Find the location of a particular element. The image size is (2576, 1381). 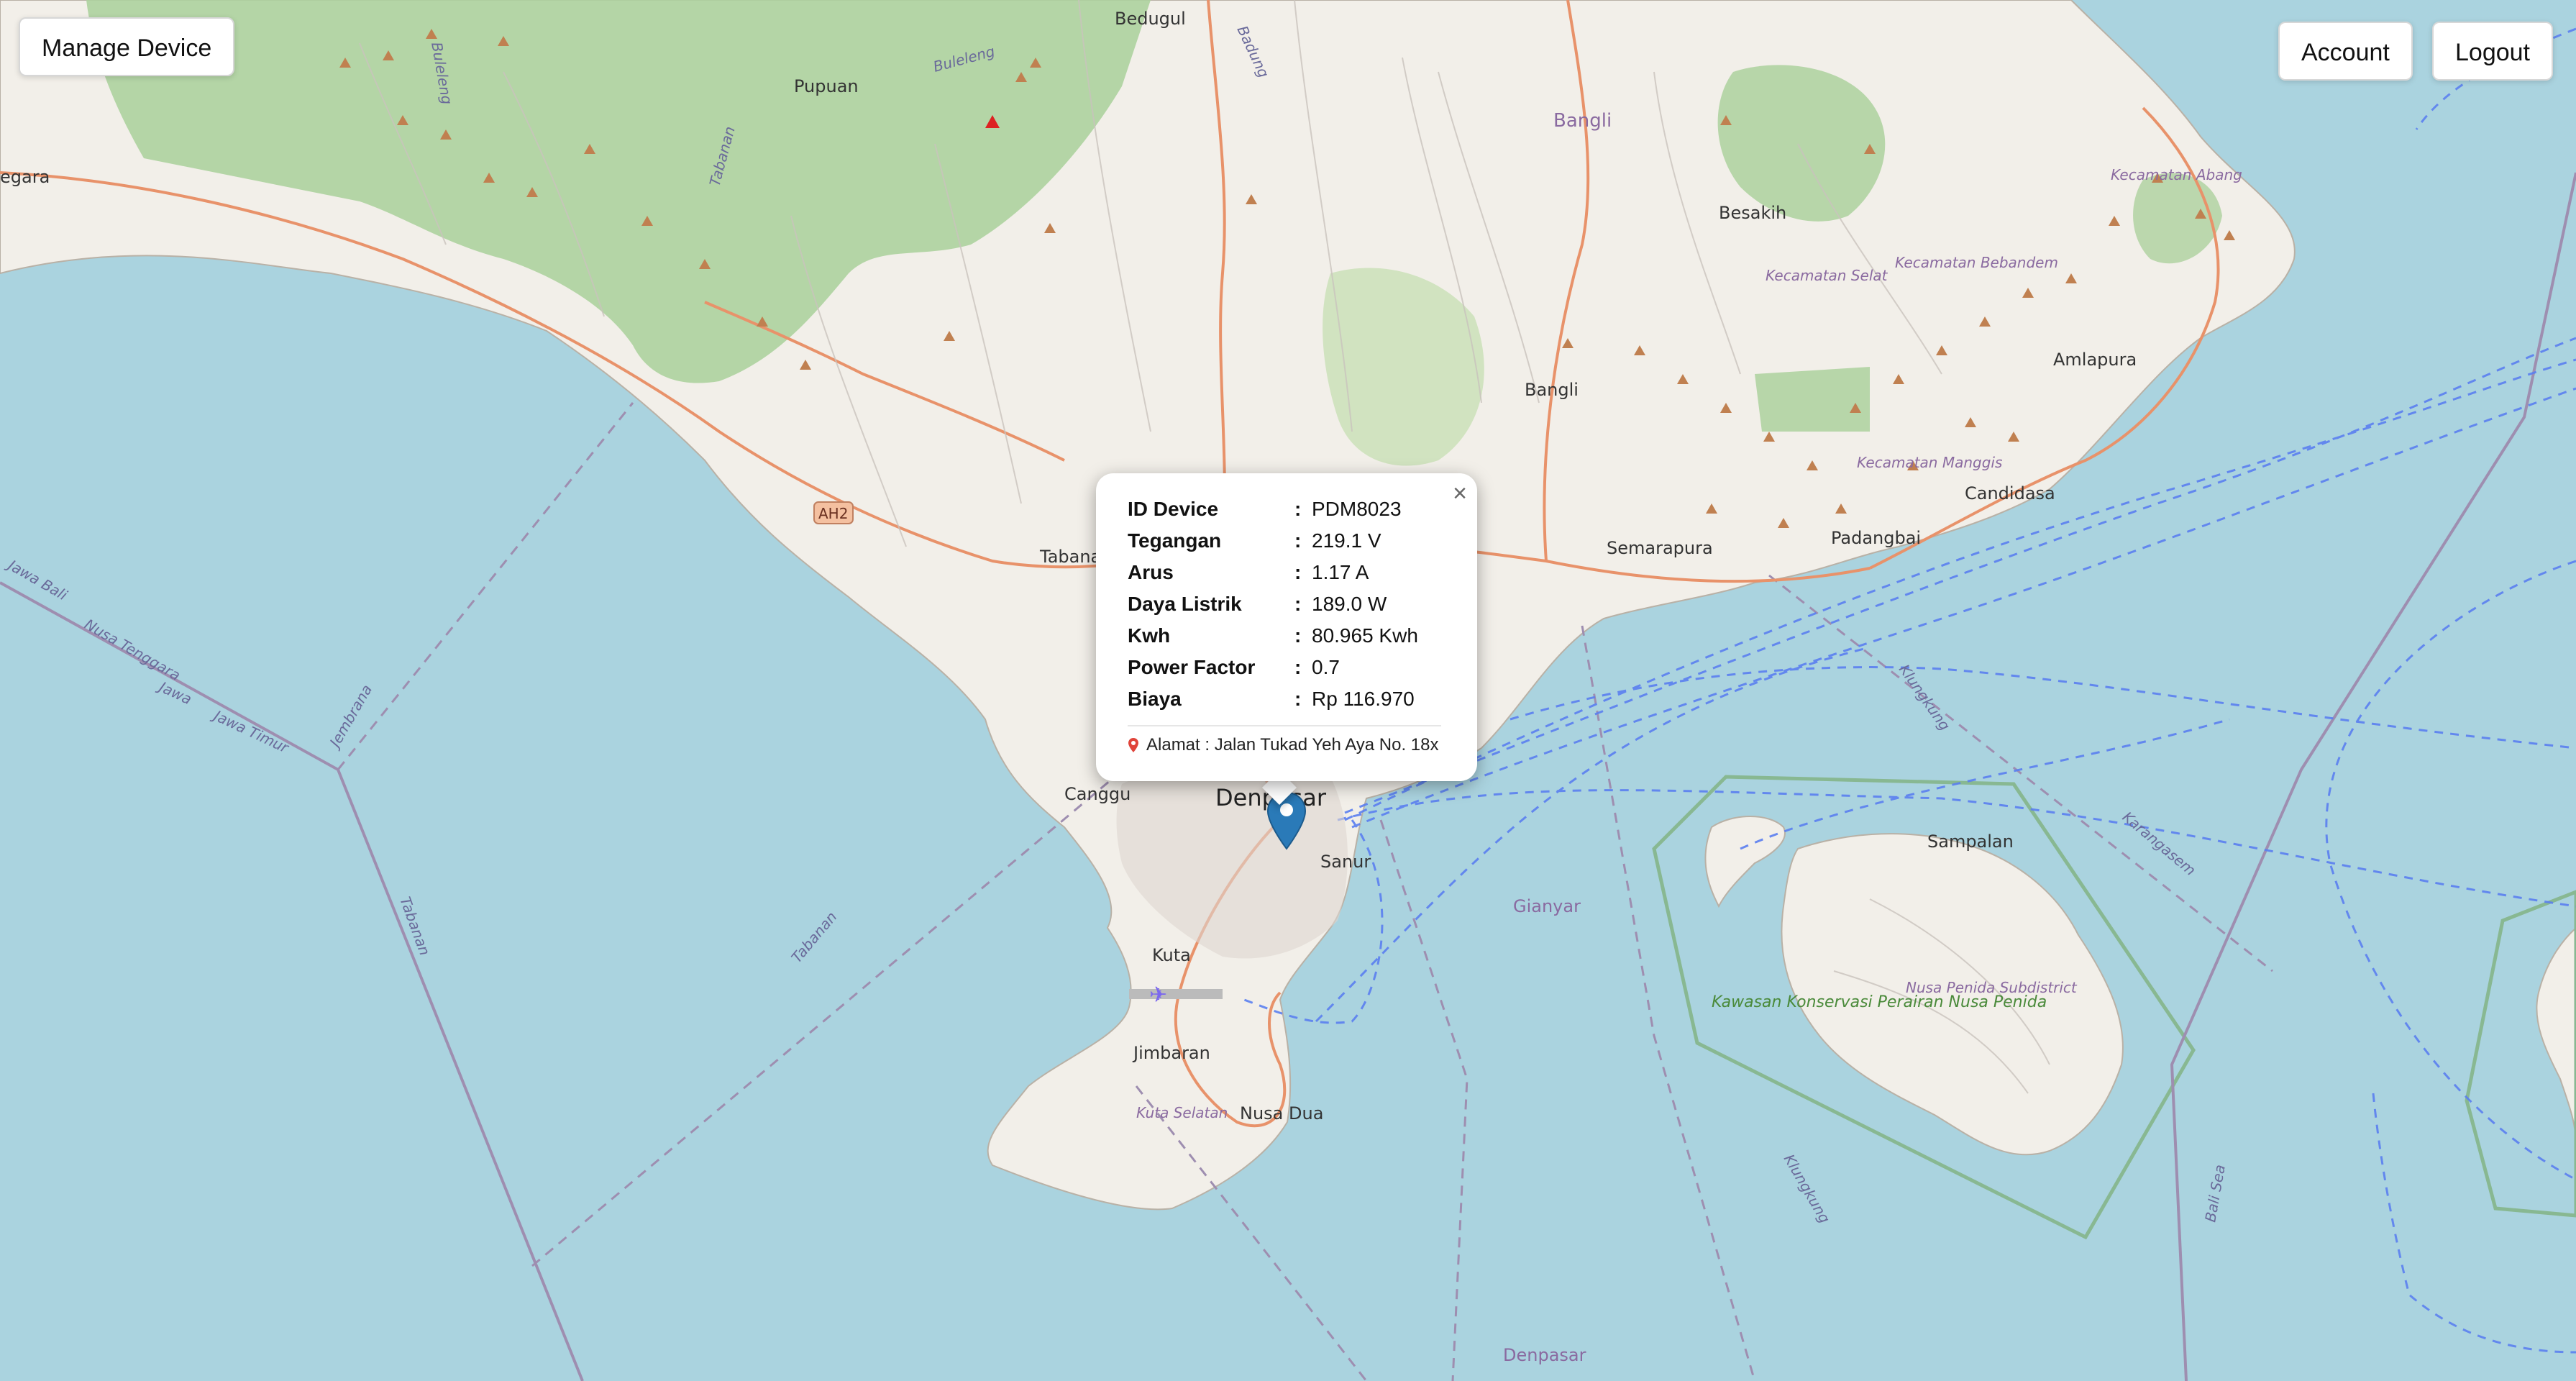

field-value: 80.965 Kwh is located at coordinates (1365, 635).